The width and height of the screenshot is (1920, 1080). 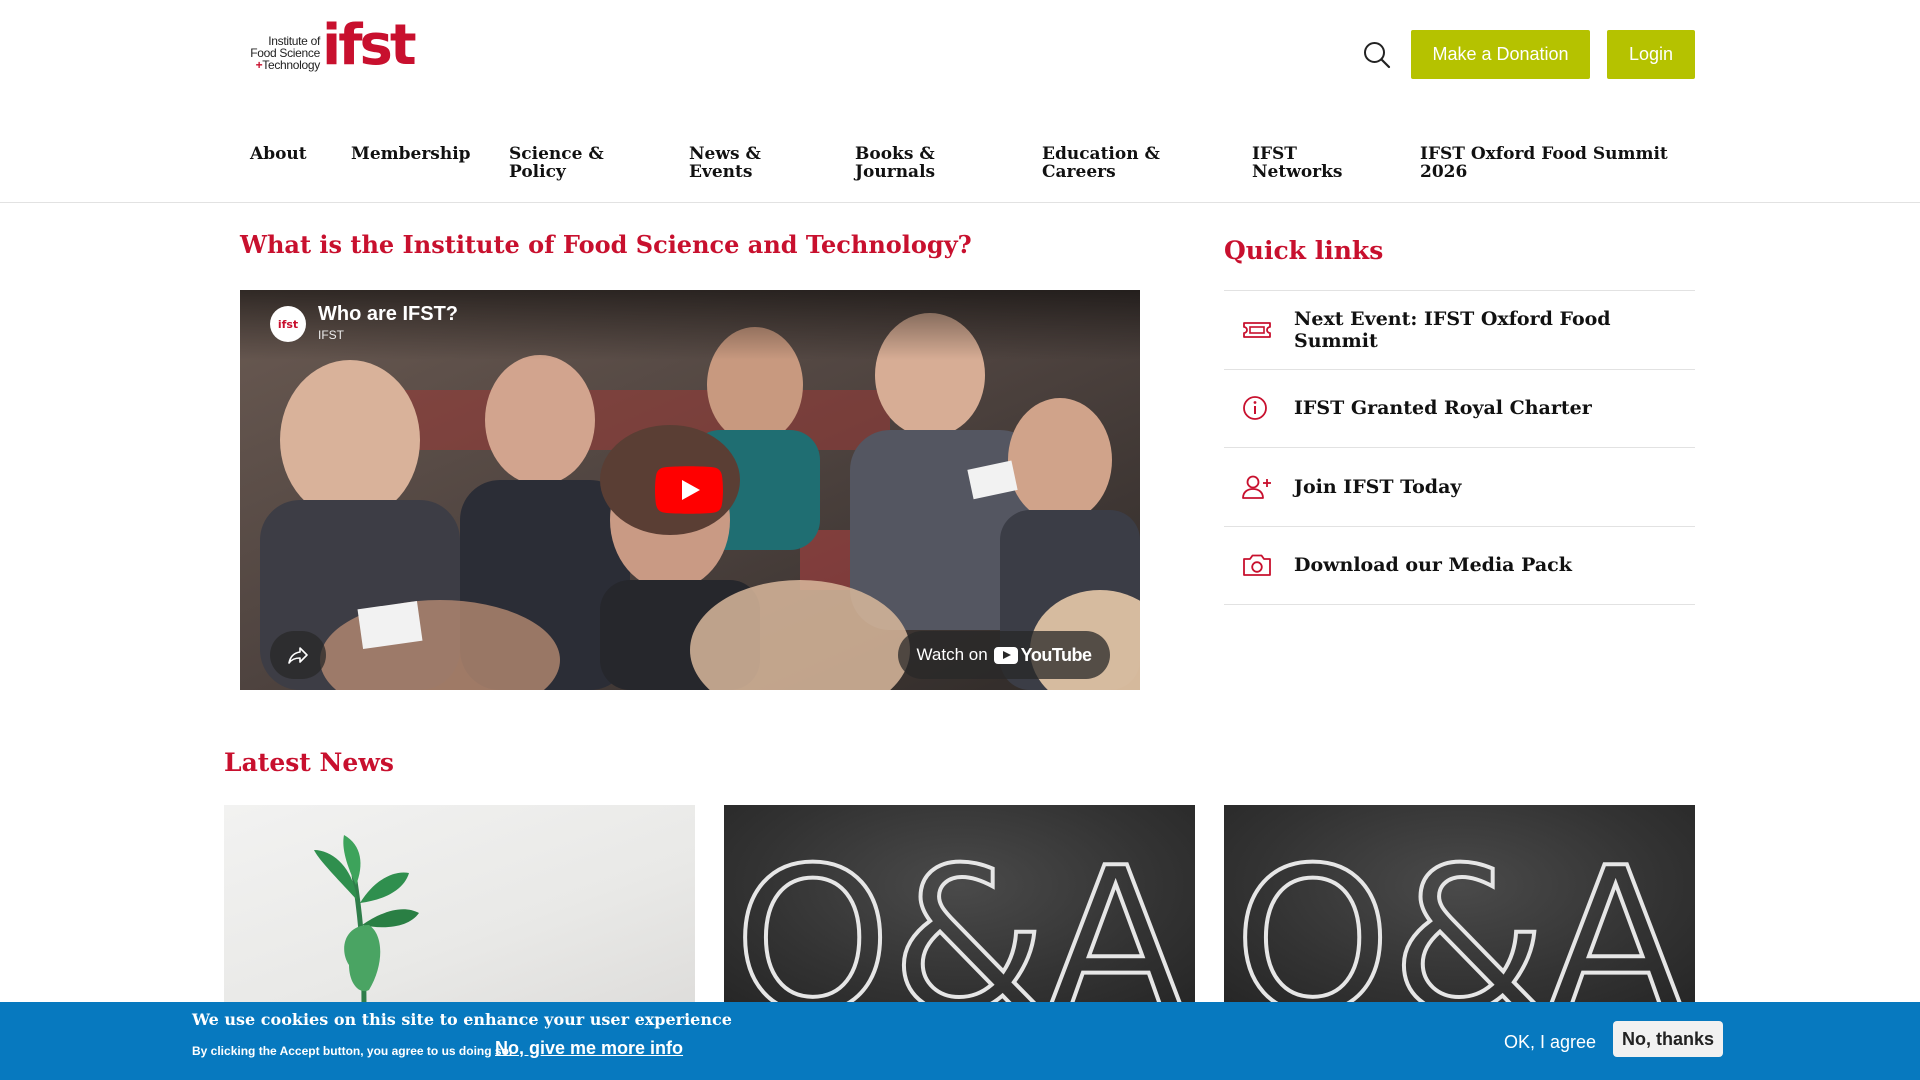 What do you see at coordinates (1056, 654) in the screenshot?
I see `youtube-wordmark: YouTube` at bounding box center [1056, 654].